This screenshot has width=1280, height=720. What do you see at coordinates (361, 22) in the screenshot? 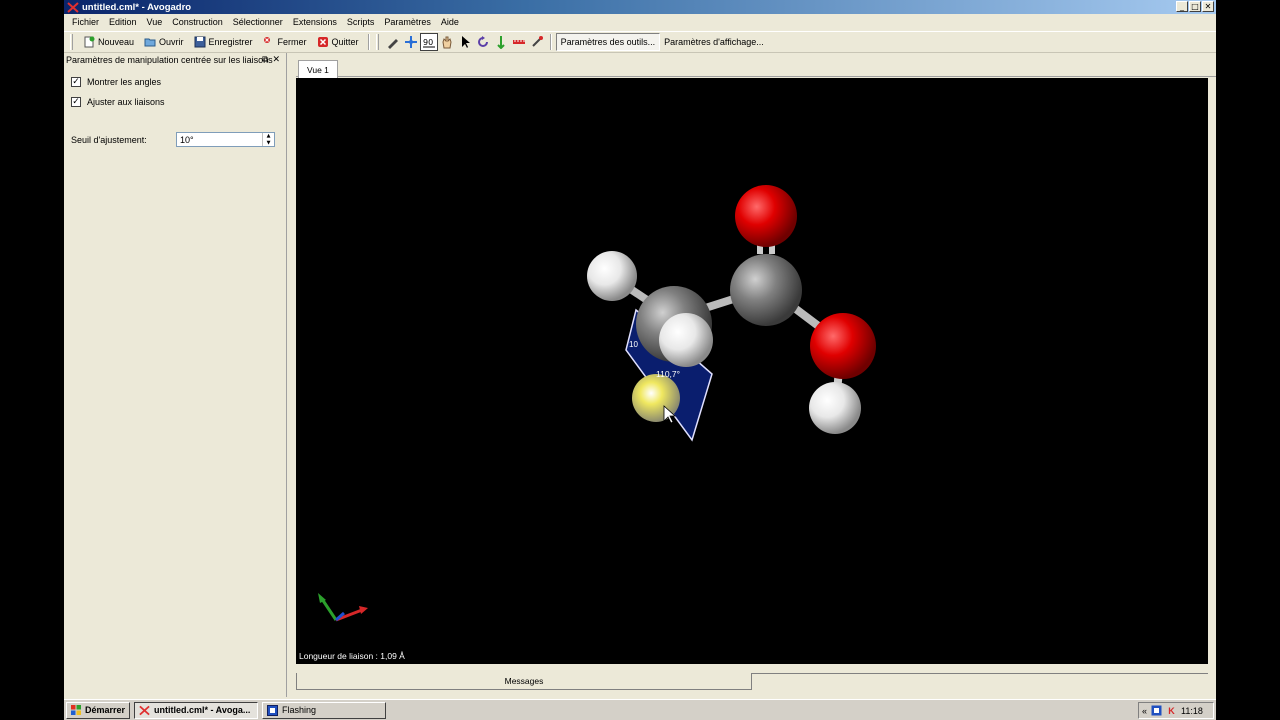
I see `menu-scripts: Scripts` at bounding box center [361, 22].